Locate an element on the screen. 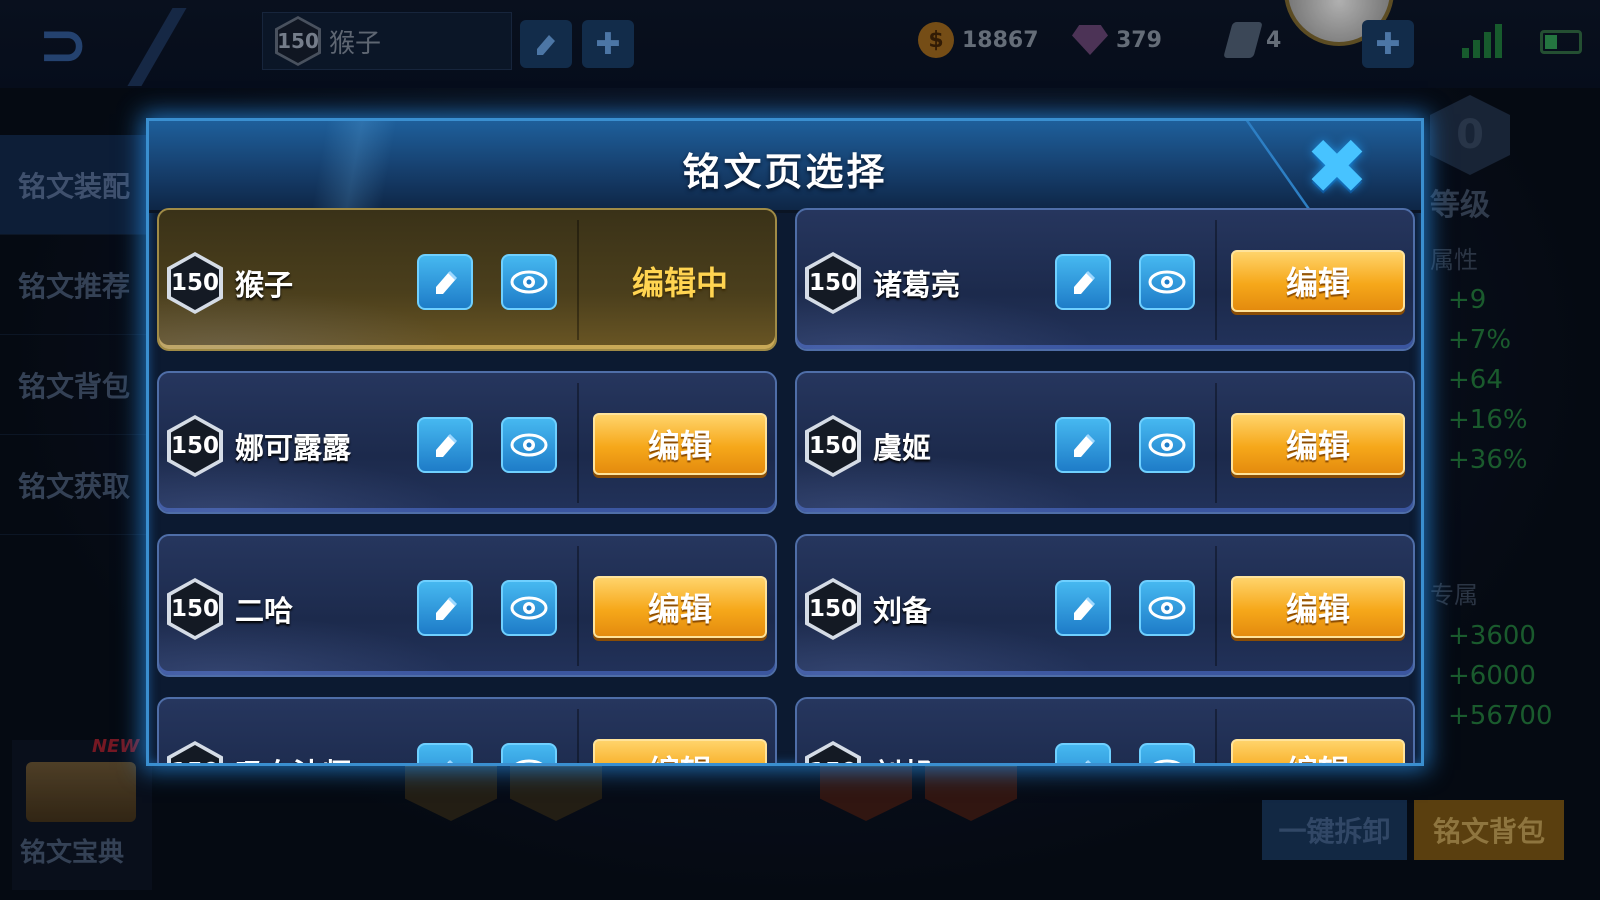 The height and width of the screenshot is (900, 1600). page-name: 二哈 is located at coordinates (264, 611).